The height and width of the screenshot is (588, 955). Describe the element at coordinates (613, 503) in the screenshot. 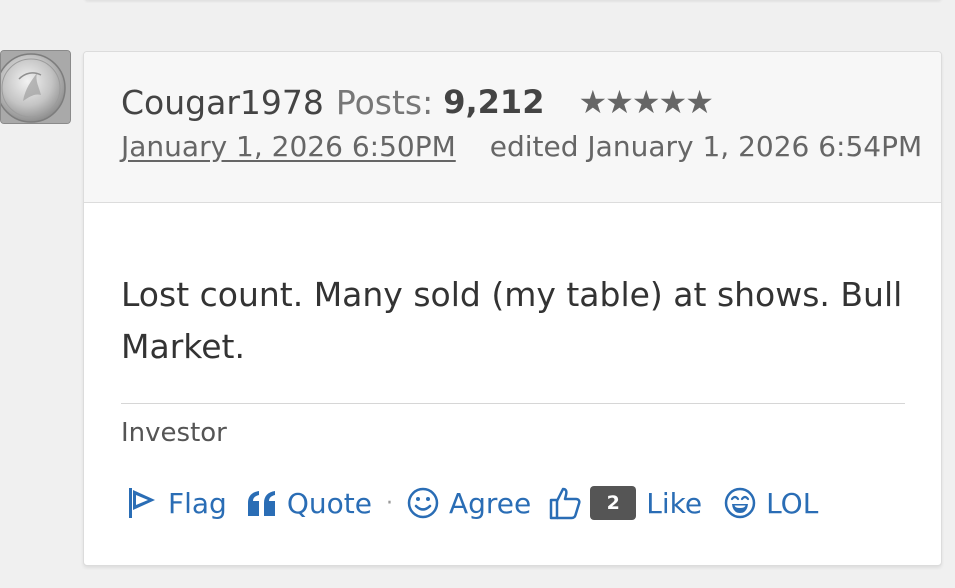

I see `like-count-badge: 2` at that location.